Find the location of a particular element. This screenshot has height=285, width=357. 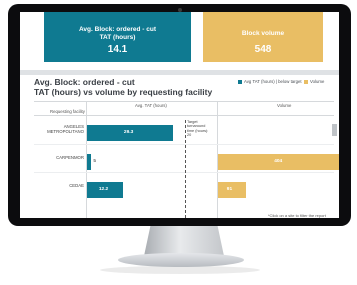

volume-bar-label: 91 is located at coordinates (229, 189).